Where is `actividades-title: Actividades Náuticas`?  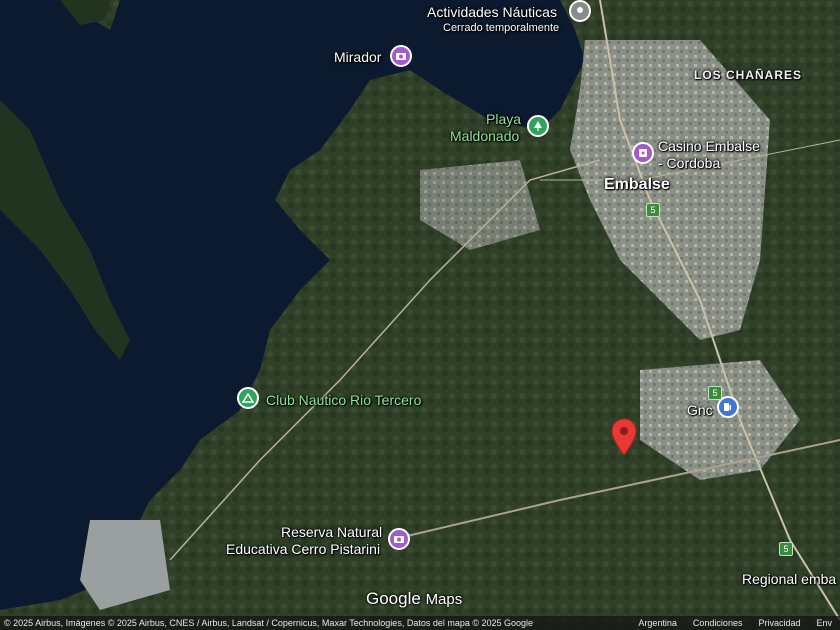
actividades-title: Actividades Náuticas is located at coordinates (492, 12).